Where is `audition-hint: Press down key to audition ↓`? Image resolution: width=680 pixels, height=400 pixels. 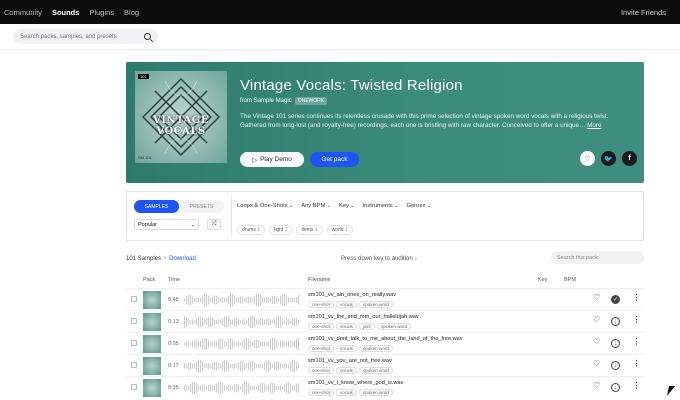
audition-hint: Press down key to audition ↓ is located at coordinates (379, 259).